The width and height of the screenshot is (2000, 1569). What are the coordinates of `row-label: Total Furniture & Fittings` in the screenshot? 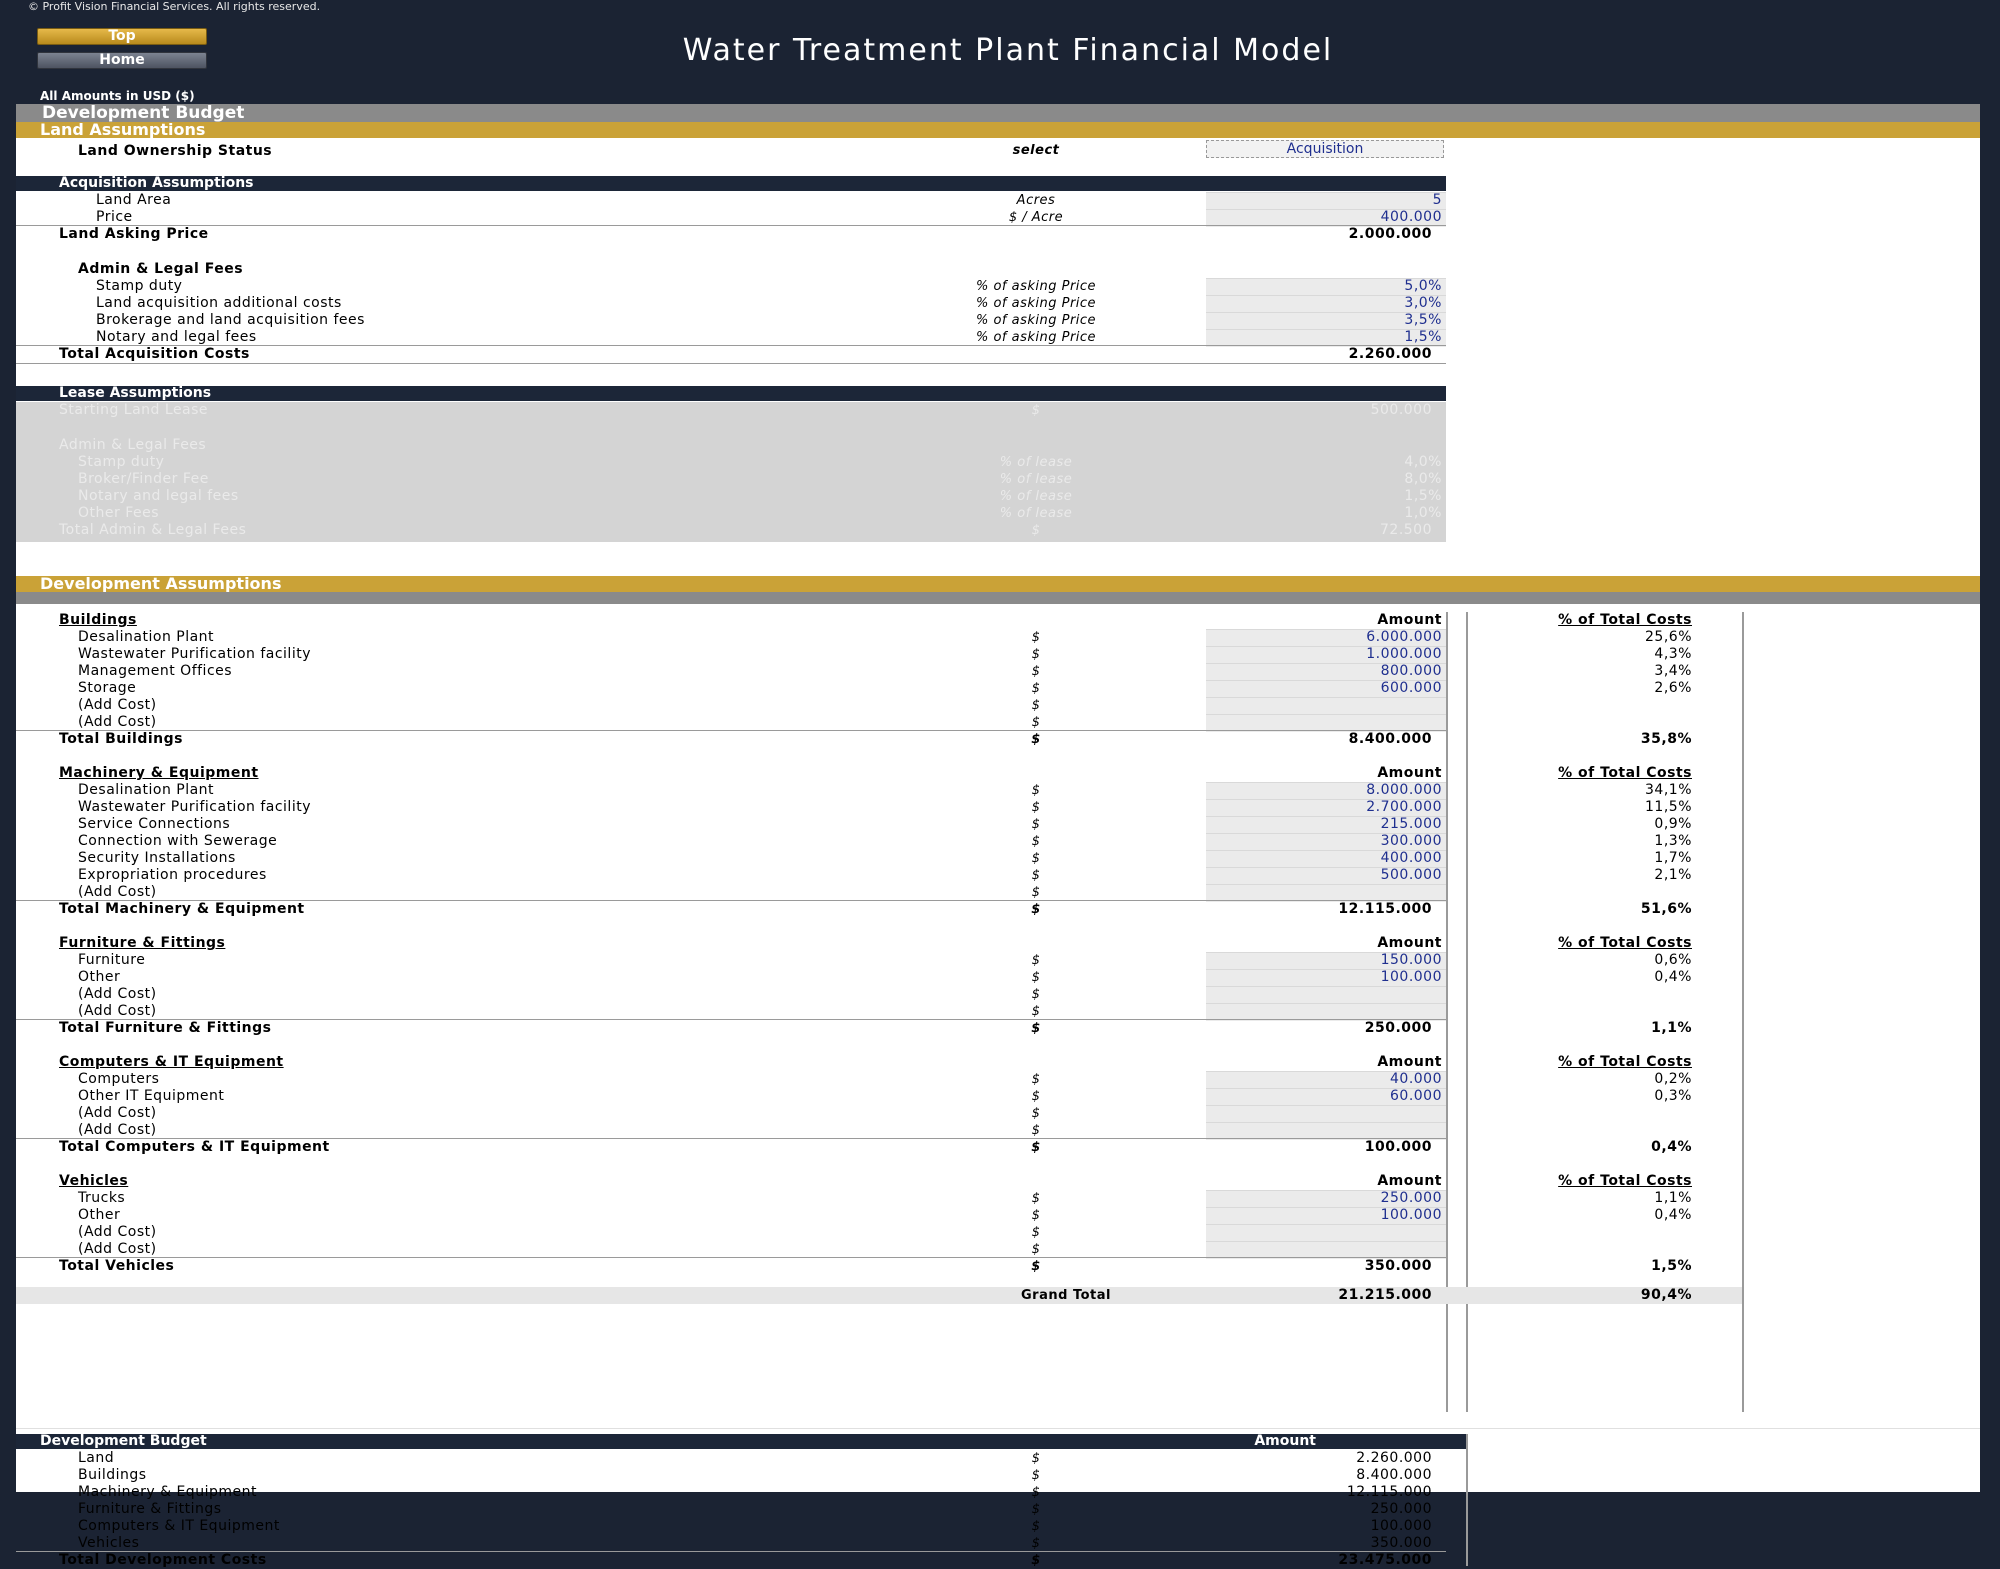 It's located at (165, 1028).